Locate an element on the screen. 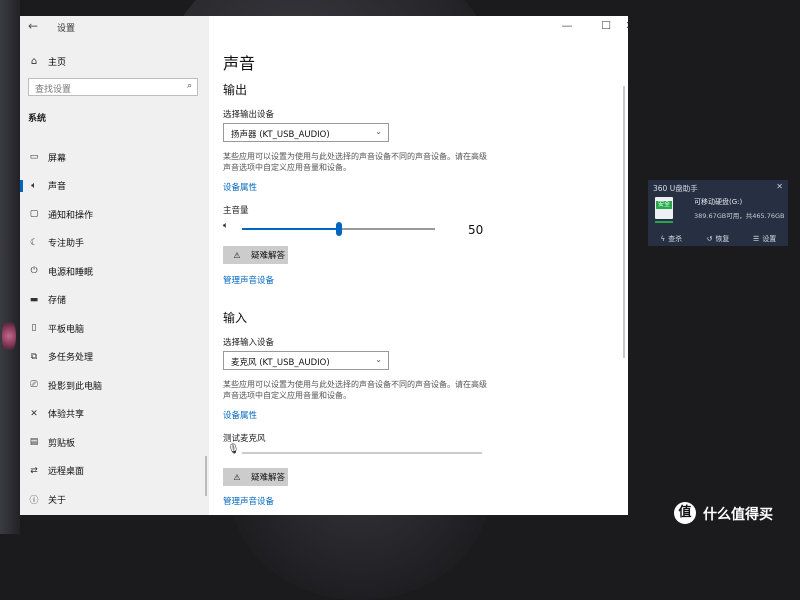  sidebar-item-tablet: ▯ 平板电脑 is located at coordinates (114, 328).